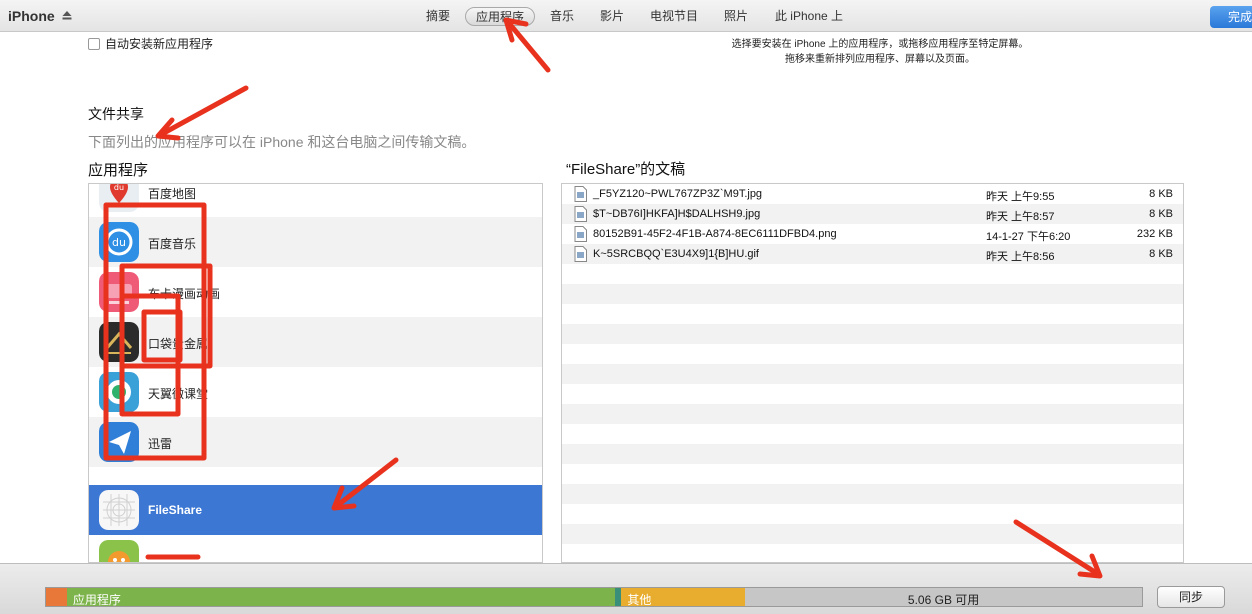  Describe the element at coordinates (340, 597) in the screenshot. I see `capacity-segment-apps: 应用程序` at that location.